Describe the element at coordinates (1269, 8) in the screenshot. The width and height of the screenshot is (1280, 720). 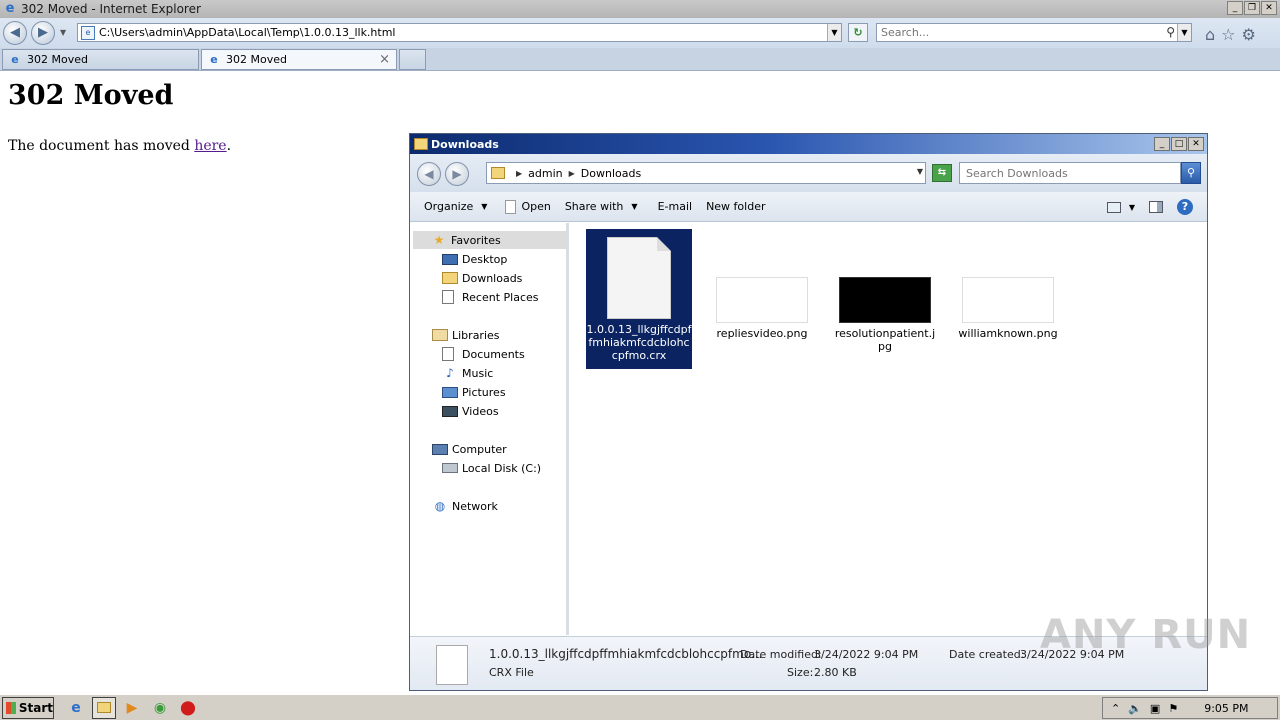
I see `close-button: ✕` at that location.